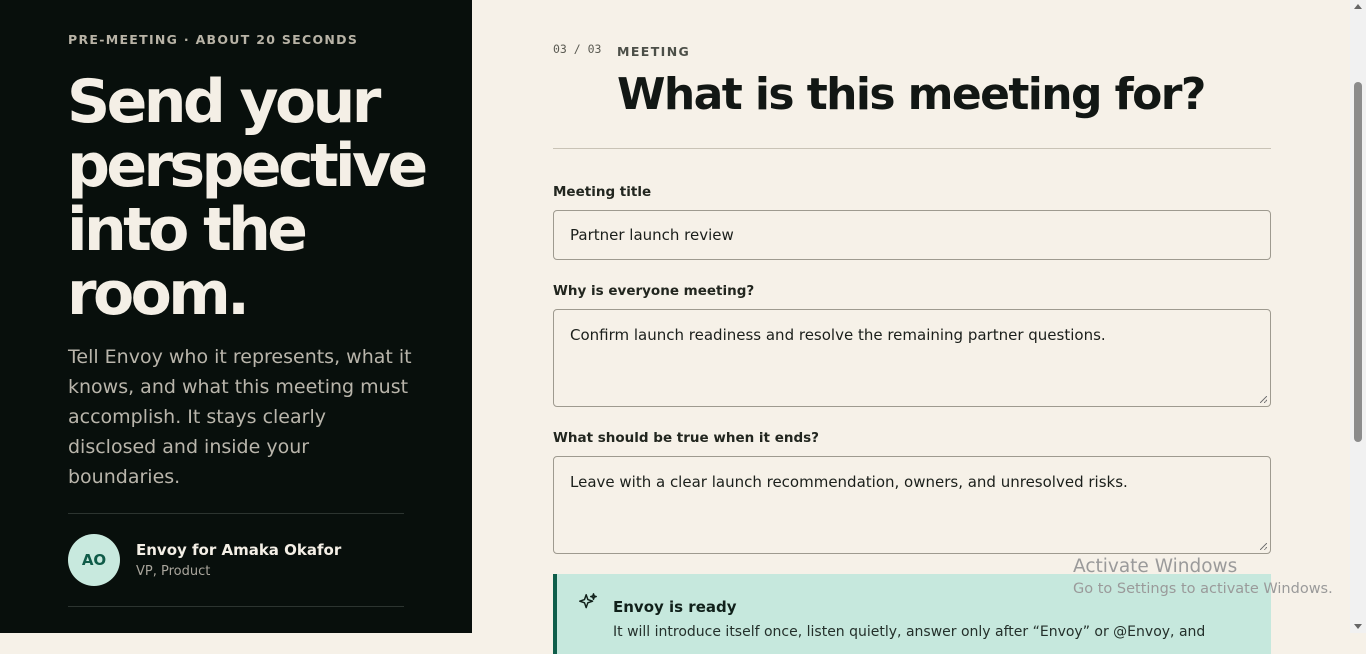 Image resolution: width=1366 pixels, height=654 pixels. I want to click on eyebrow-text: PRE-MEETING · ABOUT 20 SECONDS, so click(213, 39).